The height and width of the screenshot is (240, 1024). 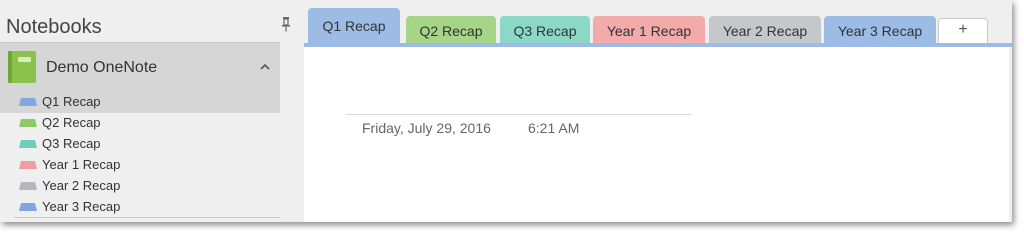 I want to click on add-section-button: +, so click(x=963, y=31).